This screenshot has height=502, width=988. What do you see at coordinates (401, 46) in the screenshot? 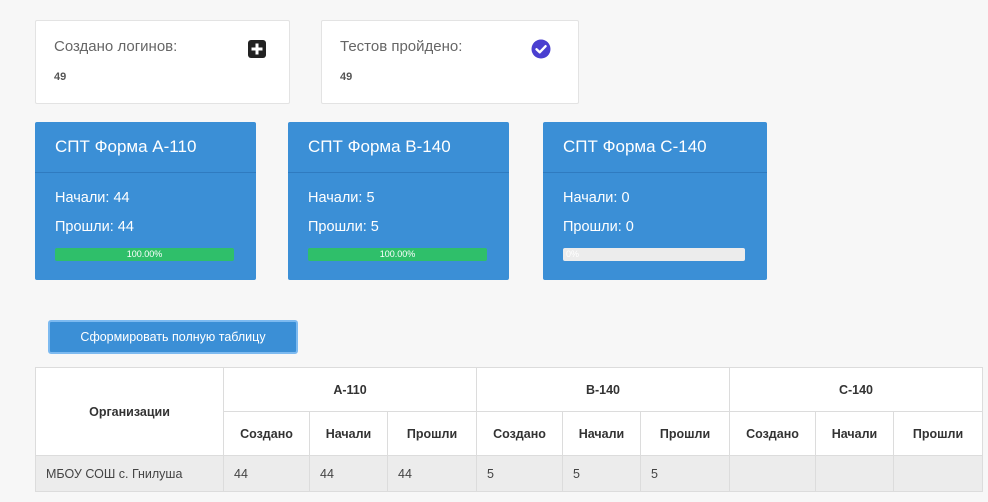
I see `stat-tests-label: Тестов пройдено:` at bounding box center [401, 46].